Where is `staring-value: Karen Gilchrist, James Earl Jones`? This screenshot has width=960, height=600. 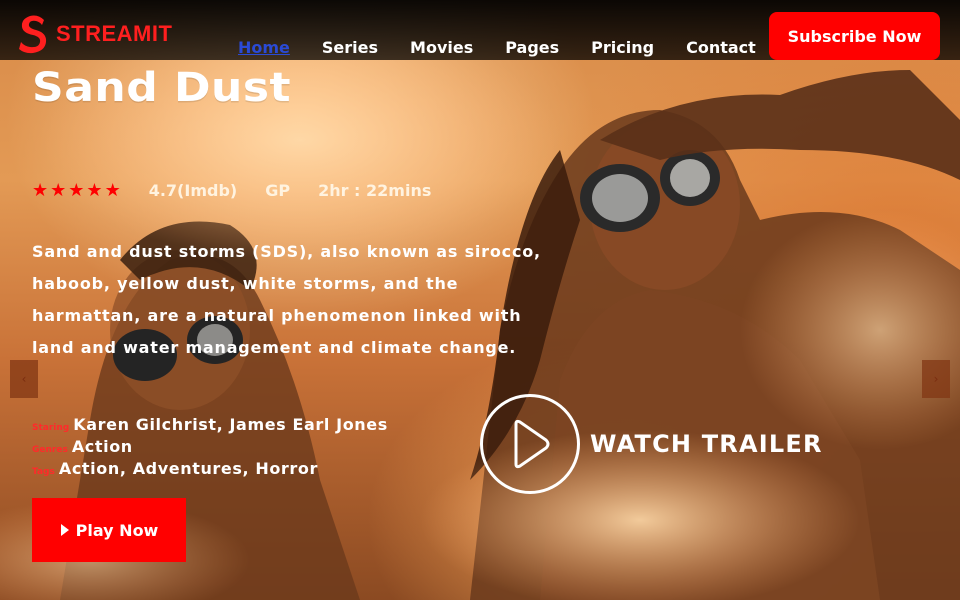 staring-value: Karen Gilchrist, James Earl Jones is located at coordinates (230, 424).